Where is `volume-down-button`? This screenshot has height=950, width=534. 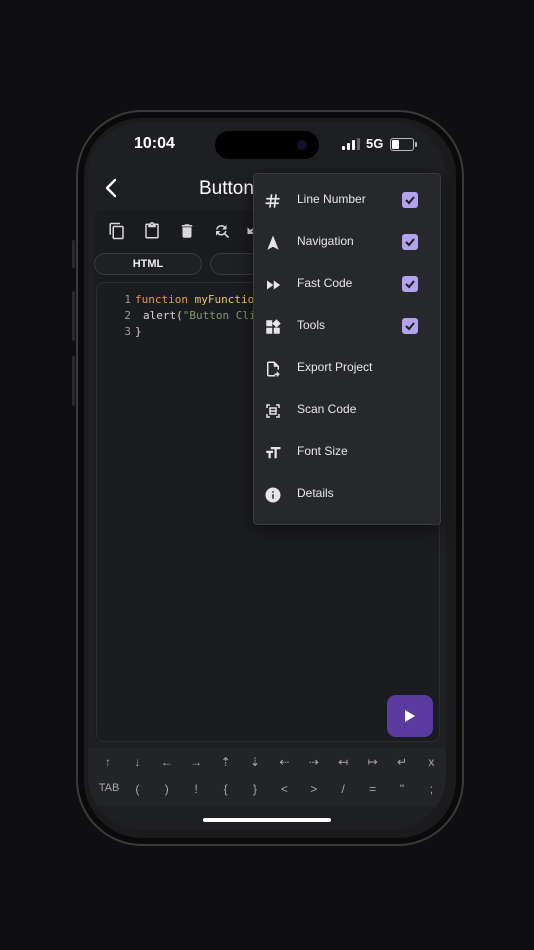
volume-down-button is located at coordinates (73, 381).